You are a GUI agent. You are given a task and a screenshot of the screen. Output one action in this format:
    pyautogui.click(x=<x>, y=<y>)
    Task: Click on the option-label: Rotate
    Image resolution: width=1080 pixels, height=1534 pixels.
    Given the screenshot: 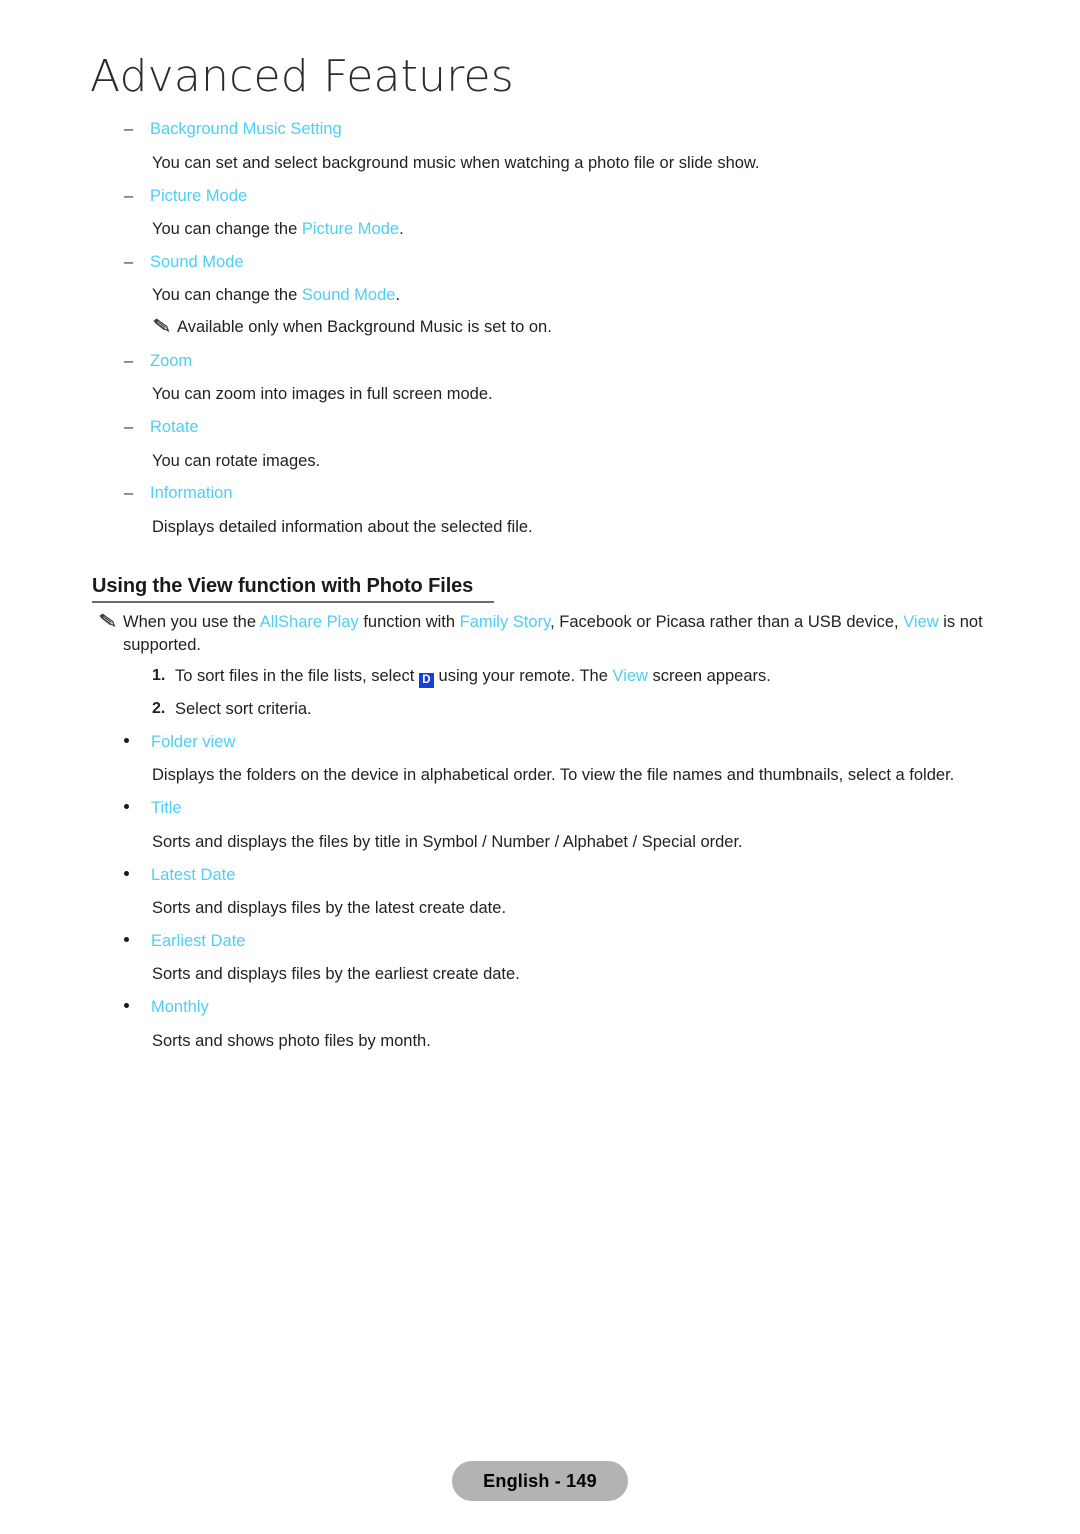 What is the action you would take?
    pyautogui.click(x=174, y=427)
    